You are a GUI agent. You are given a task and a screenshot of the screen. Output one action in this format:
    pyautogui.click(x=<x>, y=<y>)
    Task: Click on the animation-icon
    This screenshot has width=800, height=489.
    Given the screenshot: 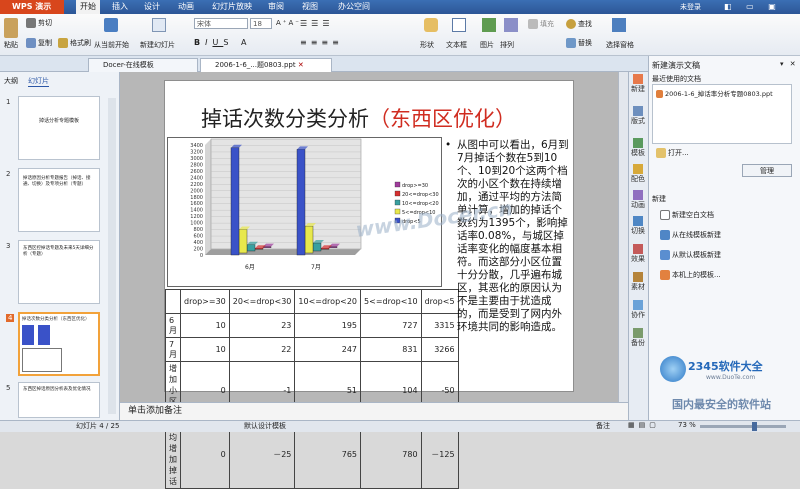 What is the action you would take?
    pyautogui.click(x=638, y=195)
    